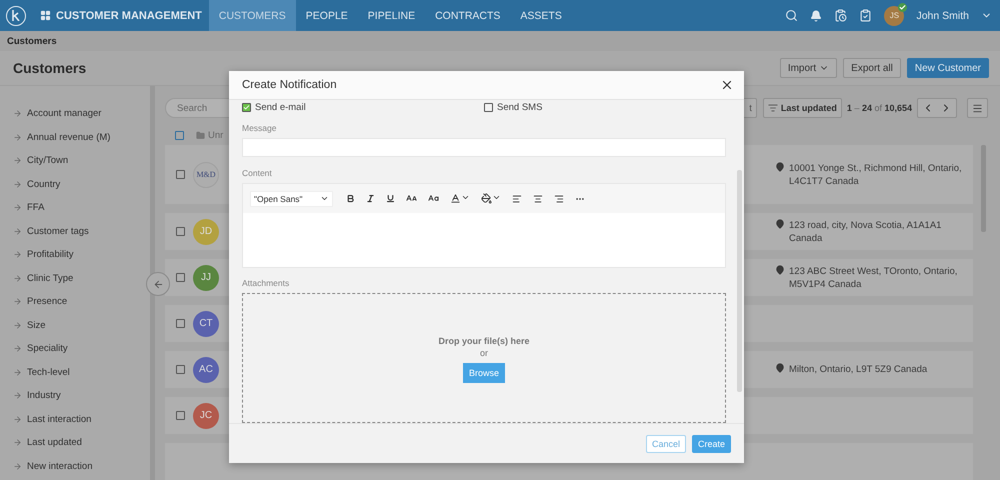 The image size is (1000, 480). What do you see at coordinates (206, 277) in the screenshot?
I see `avatar: JJ` at bounding box center [206, 277].